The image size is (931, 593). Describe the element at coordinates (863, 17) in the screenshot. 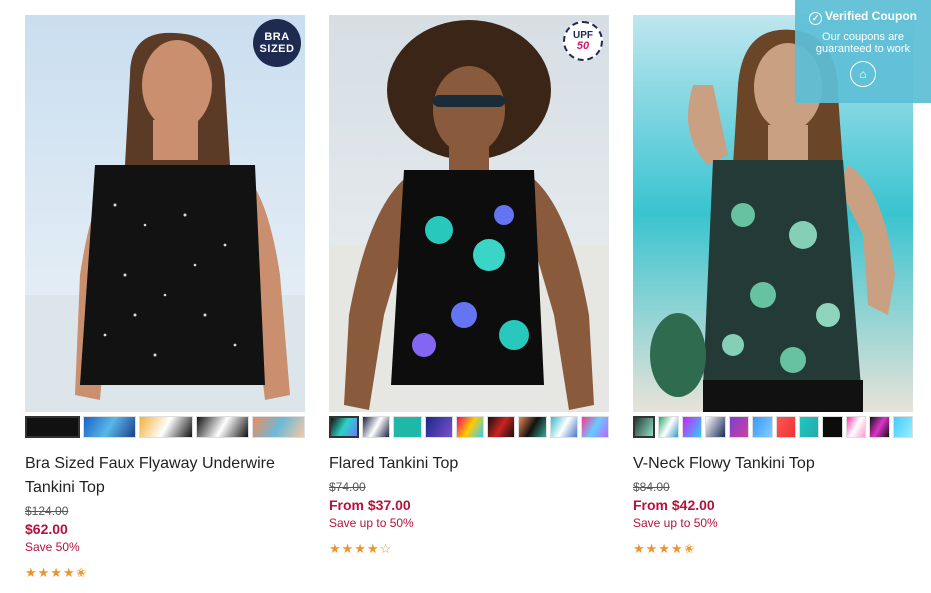

I see `coupon-header: ✓ Verified Coupon` at that location.